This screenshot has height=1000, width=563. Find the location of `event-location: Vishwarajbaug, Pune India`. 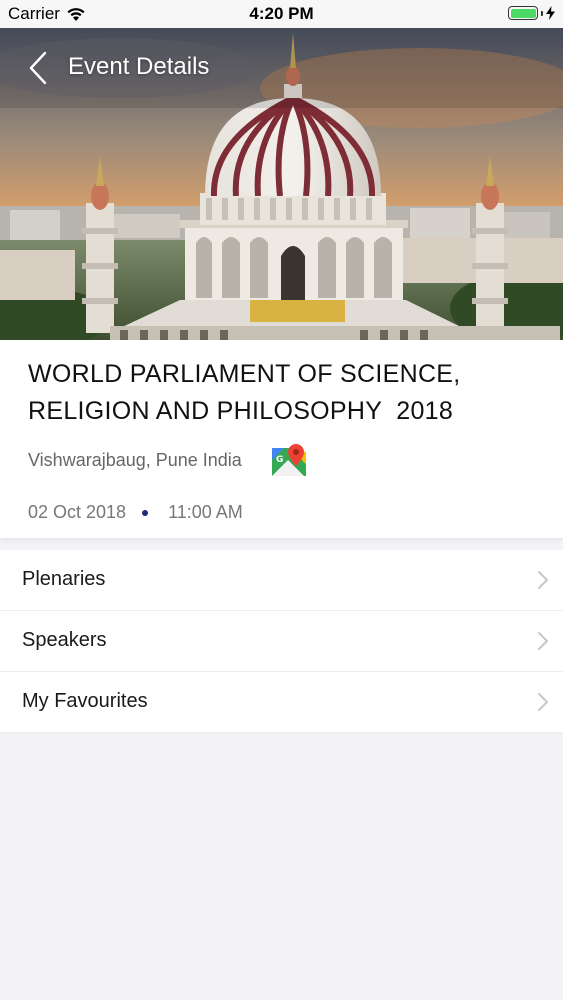

event-location: Vishwarajbaug, Pune India is located at coordinates (135, 460).